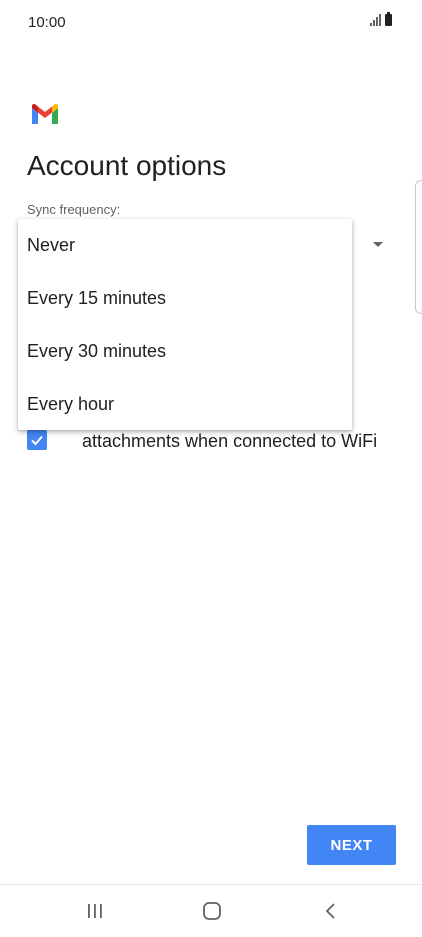 The width and height of the screenshot is (422, 937). I want to click on navigation-bar, so click(211, 911).